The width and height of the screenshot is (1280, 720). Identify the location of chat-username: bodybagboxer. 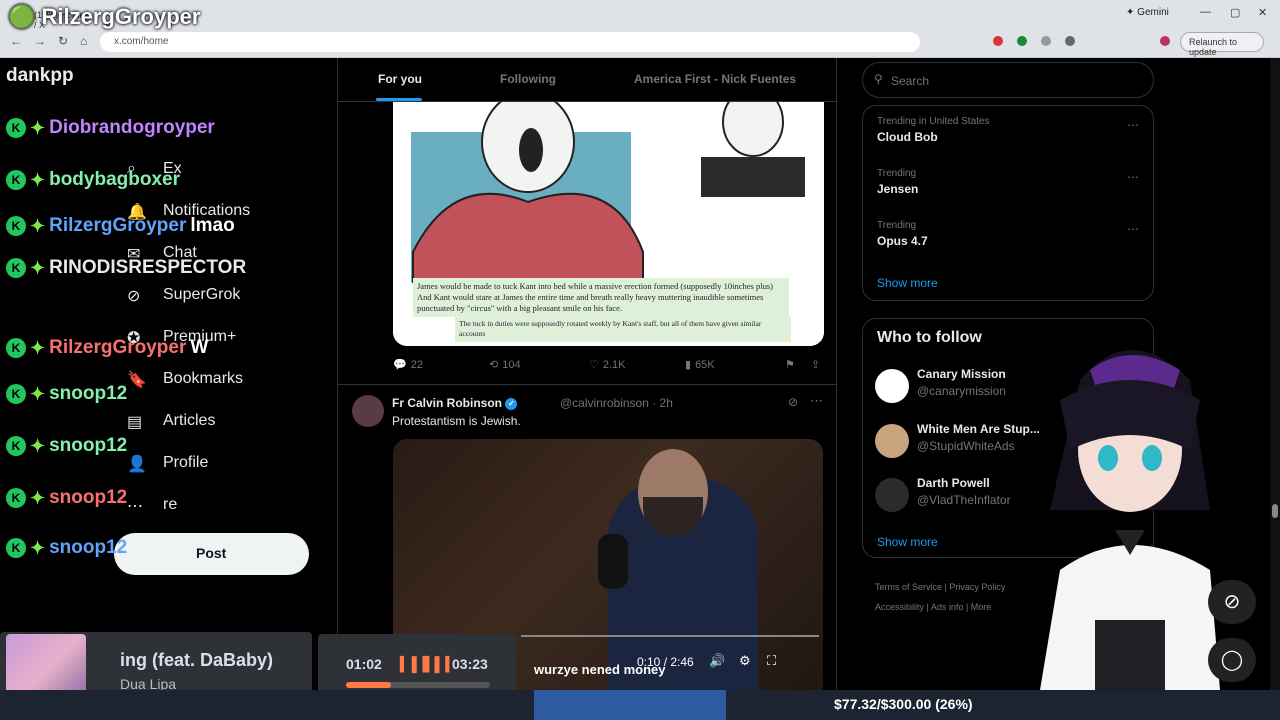
(114, 180).